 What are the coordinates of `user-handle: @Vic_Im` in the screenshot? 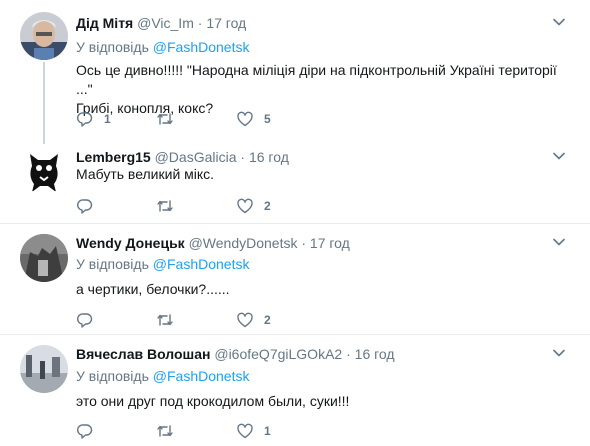 It's located at (165, 23).